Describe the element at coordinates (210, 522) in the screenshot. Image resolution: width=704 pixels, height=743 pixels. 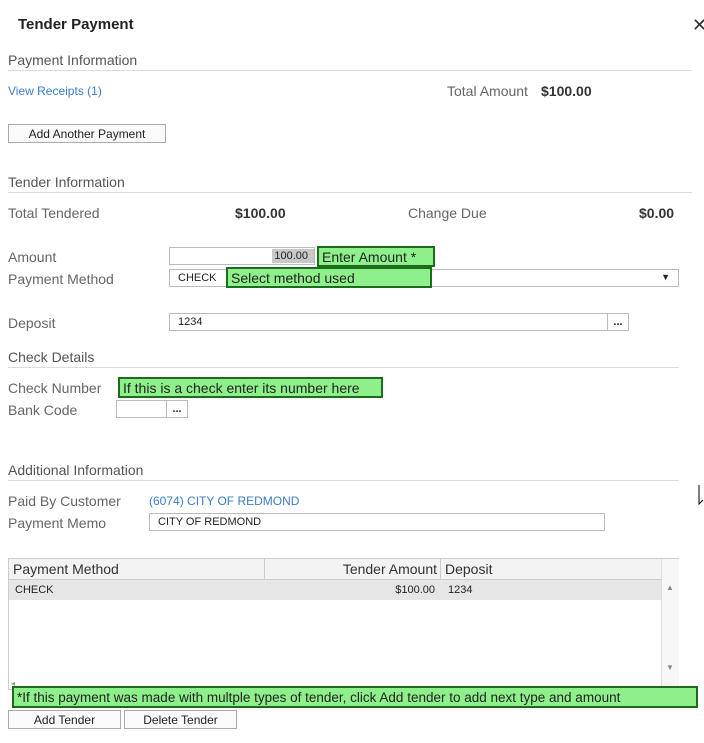
I see `payment-memo-value: CITY OF REDMOND` at that location.